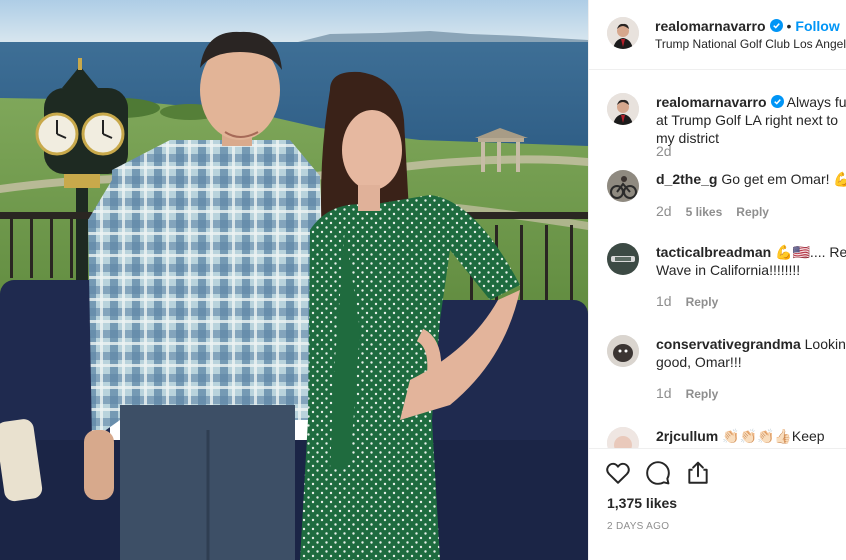 The width and height of the screenshot is (846, 560). Describe the element at coordinates (710, 26) in the screenshot. I see `username-link: realomarnavarro` at that location.